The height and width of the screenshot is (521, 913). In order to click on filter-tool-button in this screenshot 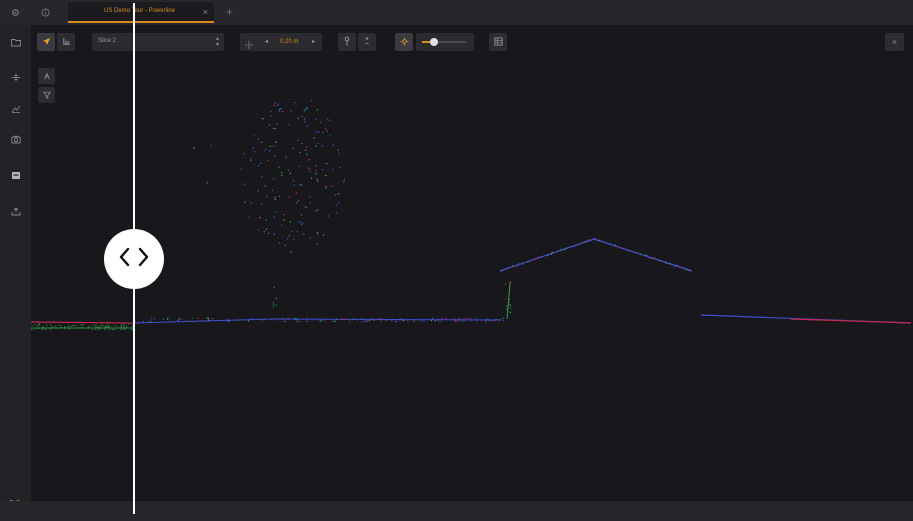, I will do `click(46, 95)`.